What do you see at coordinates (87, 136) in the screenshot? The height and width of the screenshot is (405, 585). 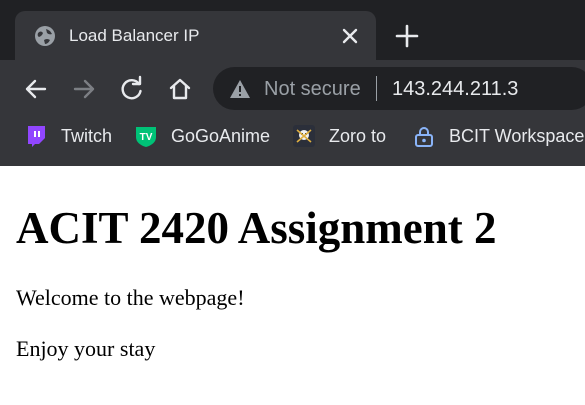 I see `bookmark-label: Twitch` at bounding box center [87, 136].